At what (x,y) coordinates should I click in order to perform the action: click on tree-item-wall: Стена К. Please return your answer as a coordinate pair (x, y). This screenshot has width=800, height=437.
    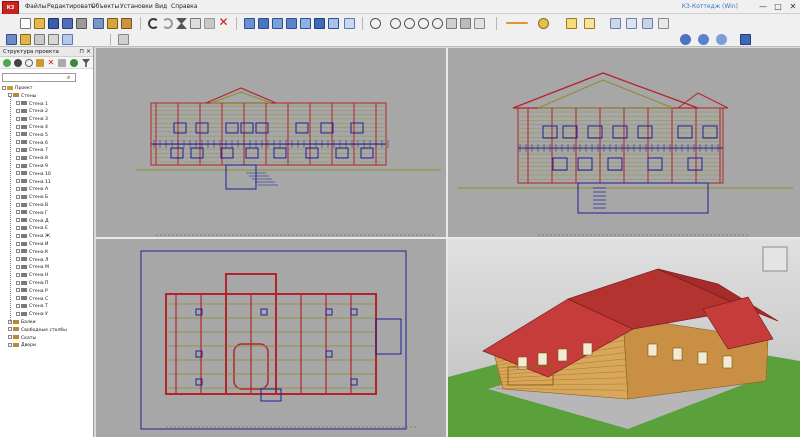
    Looking at the image, I should click on (32, 253).